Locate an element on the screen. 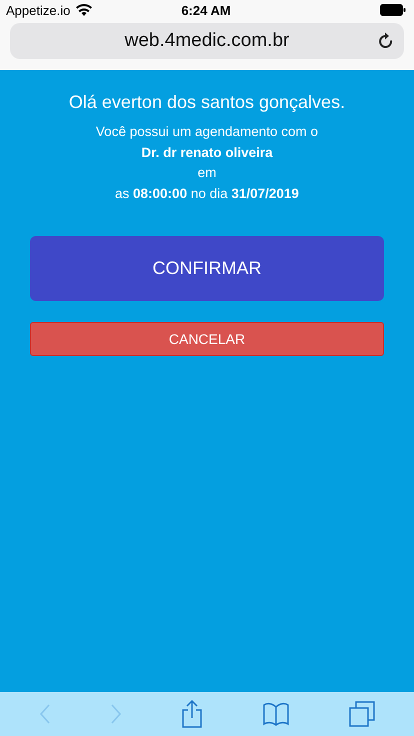  book-icon is located at coordinates (276, 714).